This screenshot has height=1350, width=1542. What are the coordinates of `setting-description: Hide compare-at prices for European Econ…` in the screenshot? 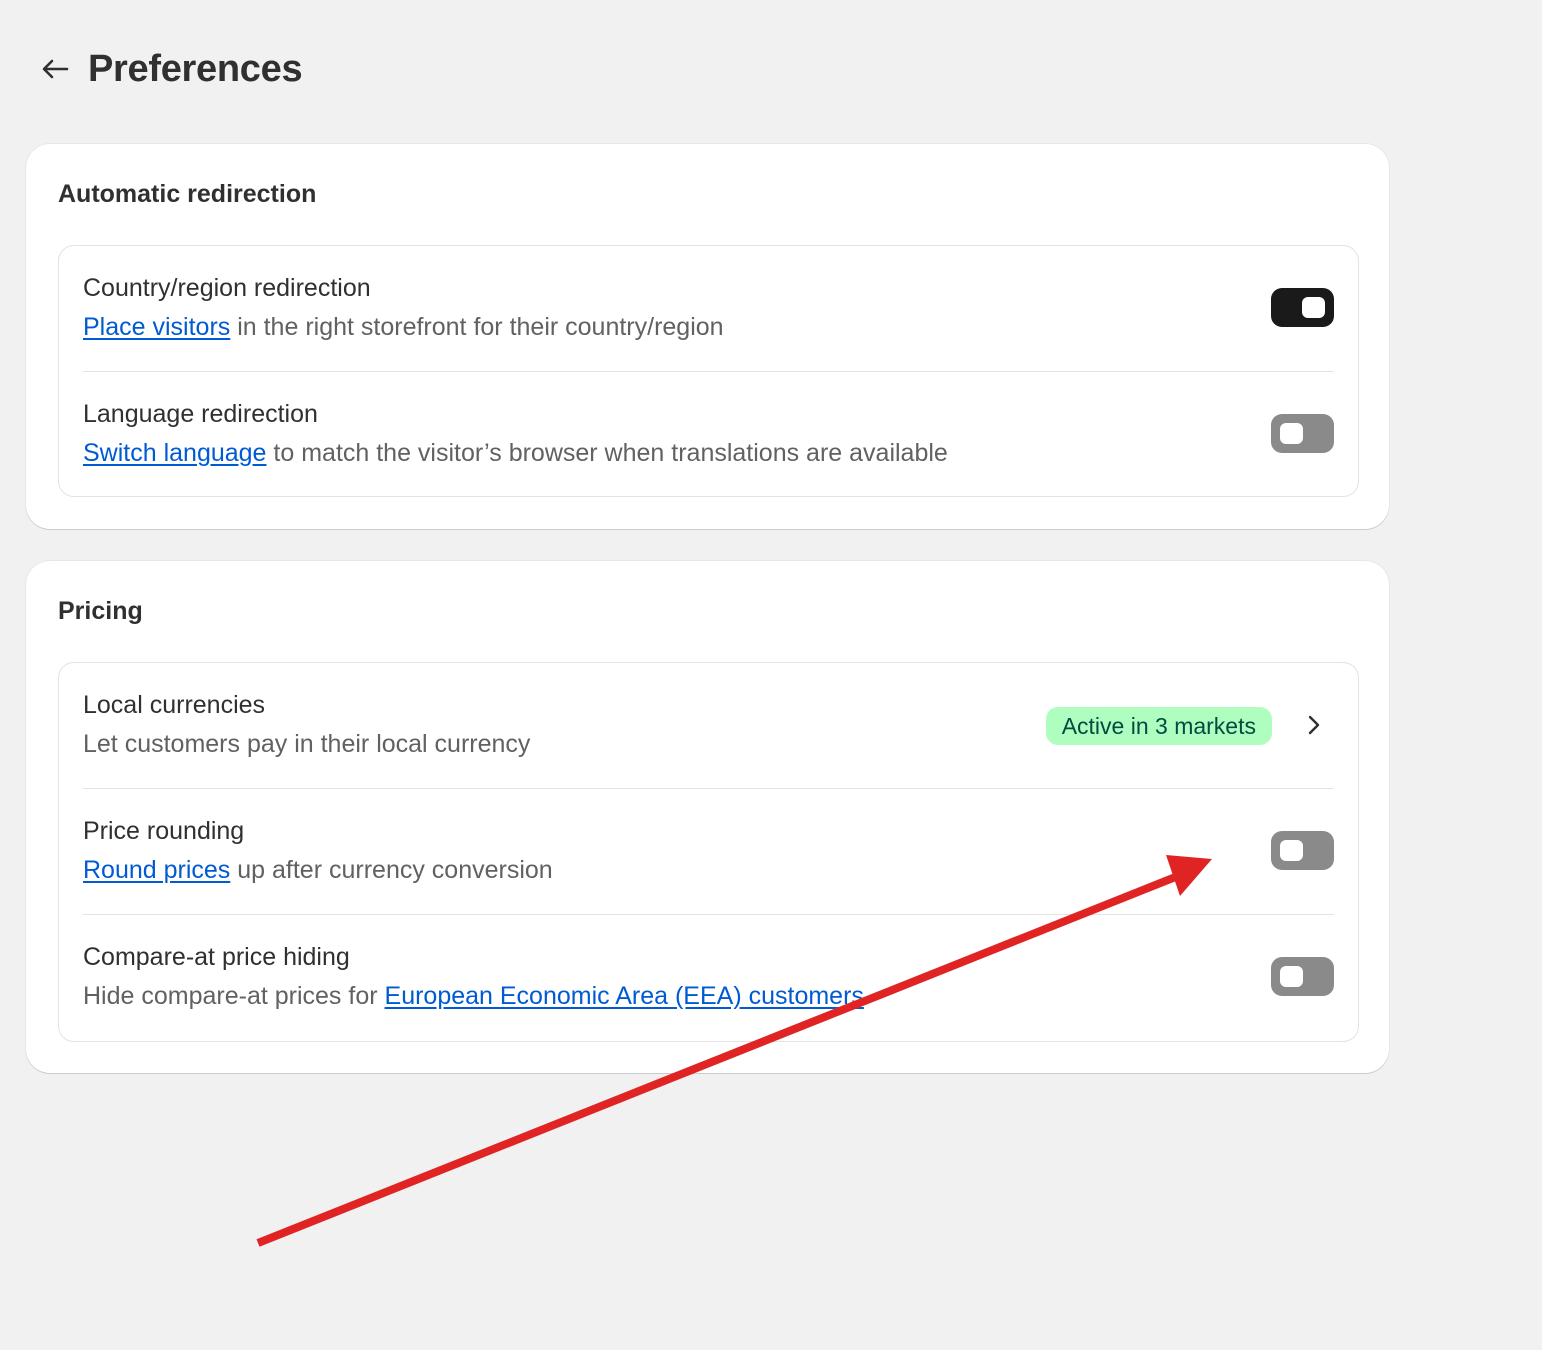 It's located at (473, 996).